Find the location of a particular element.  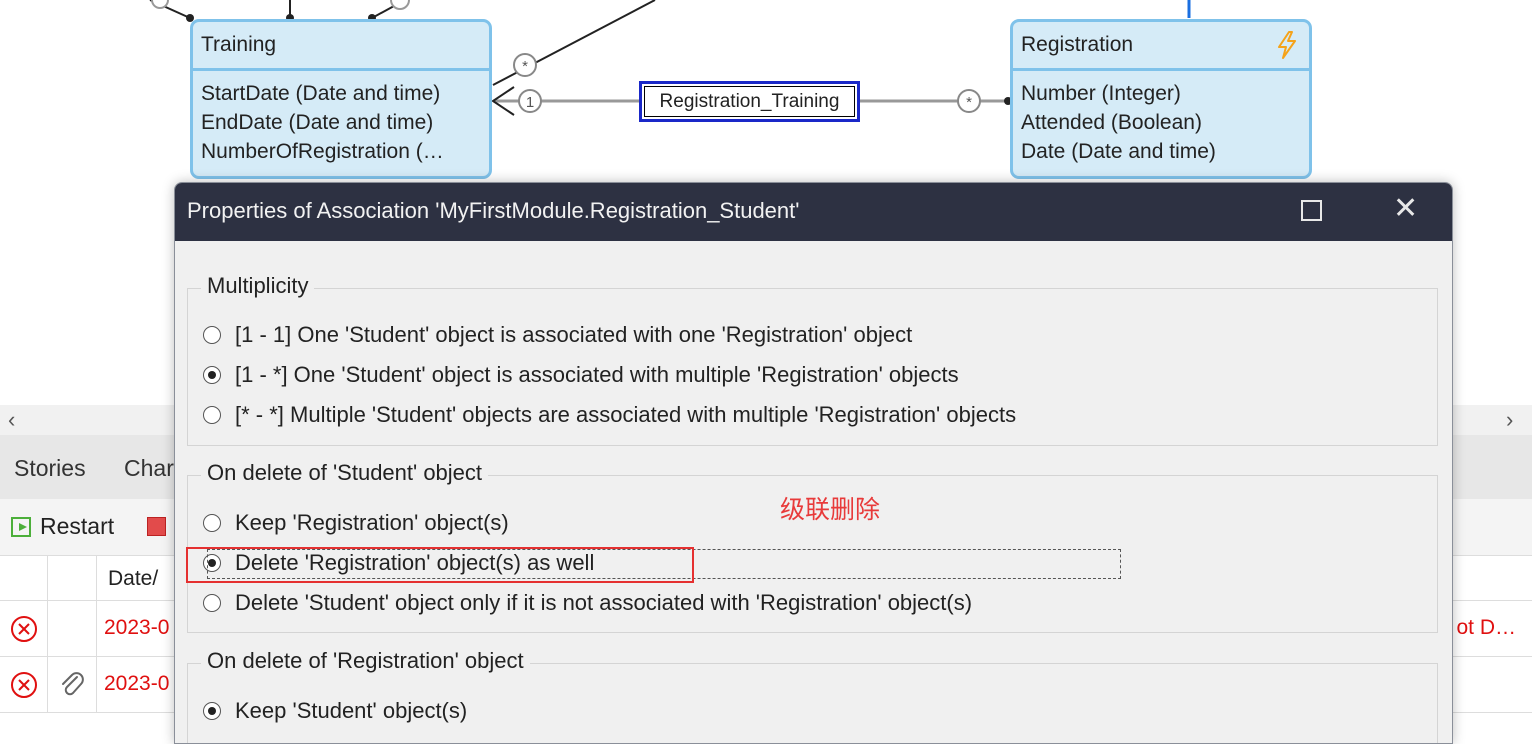

delete-student-option-cascade: Delete 'Registration' object(s) as well is located at coordinates (398, 563).